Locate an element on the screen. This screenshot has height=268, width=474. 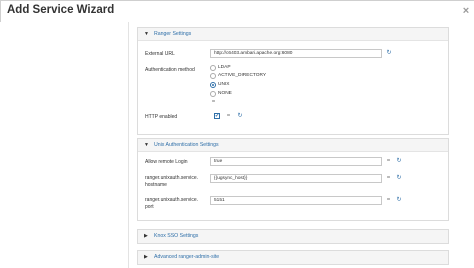
hostname-label-line2: hostname is located at coordinates (156, 185).